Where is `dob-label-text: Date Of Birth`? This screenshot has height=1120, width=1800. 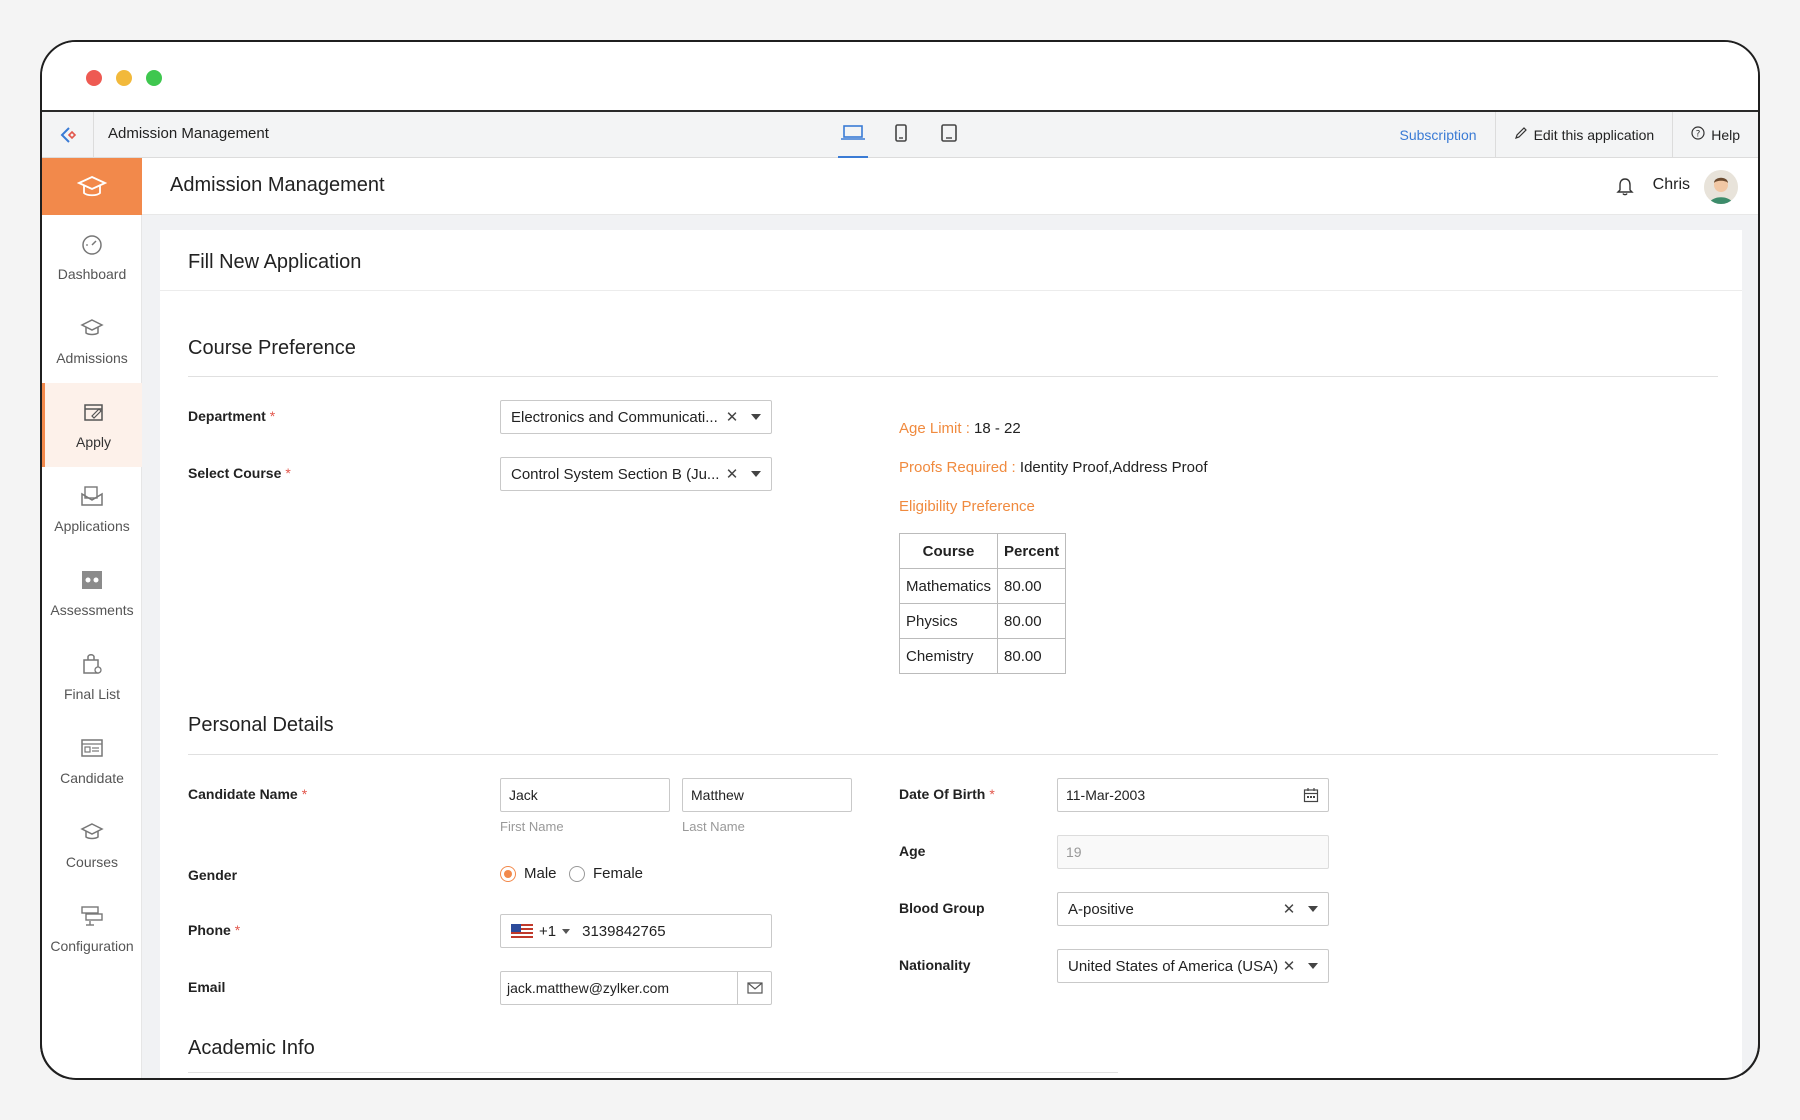 dob-label-text: Date Of Birth is located at coordinates (942, 794).